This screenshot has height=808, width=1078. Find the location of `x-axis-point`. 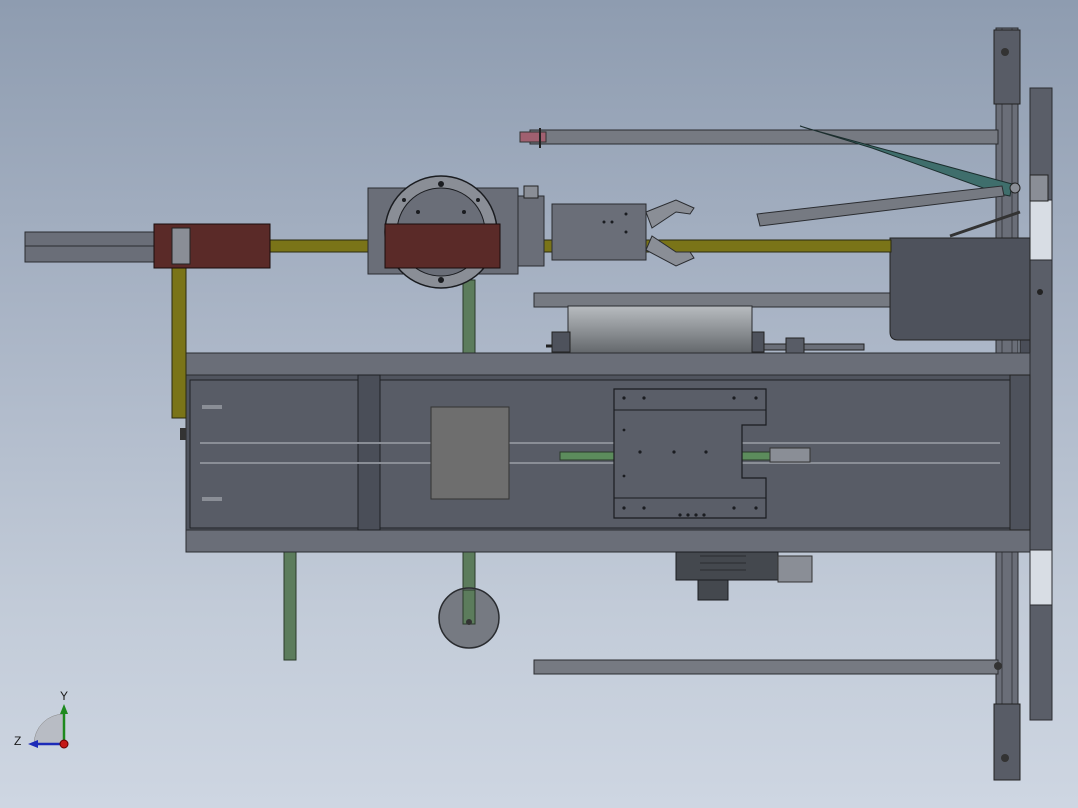

x-axis-point is located at coordinates (64, 744).